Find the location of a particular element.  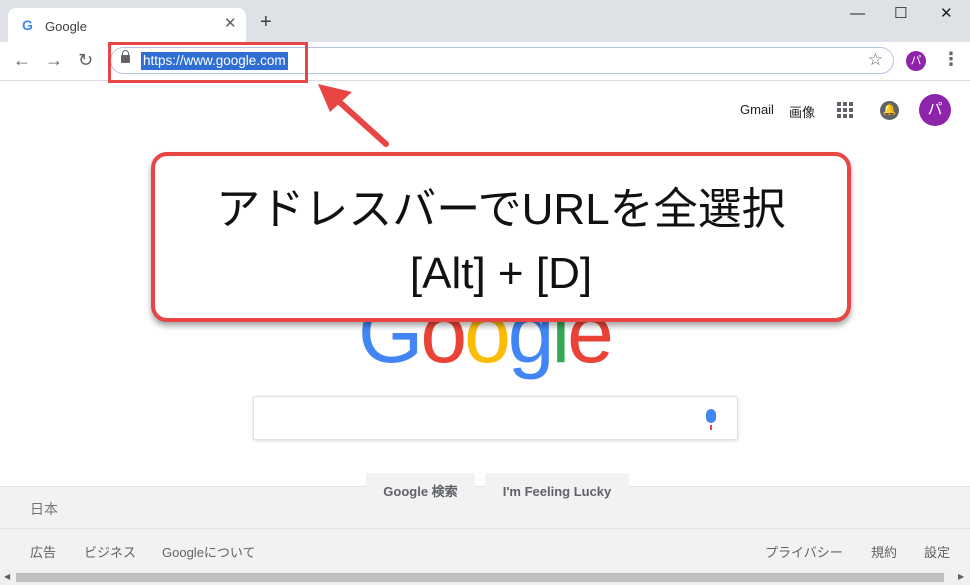

microphone-icon is located at coordinates (711, 419).